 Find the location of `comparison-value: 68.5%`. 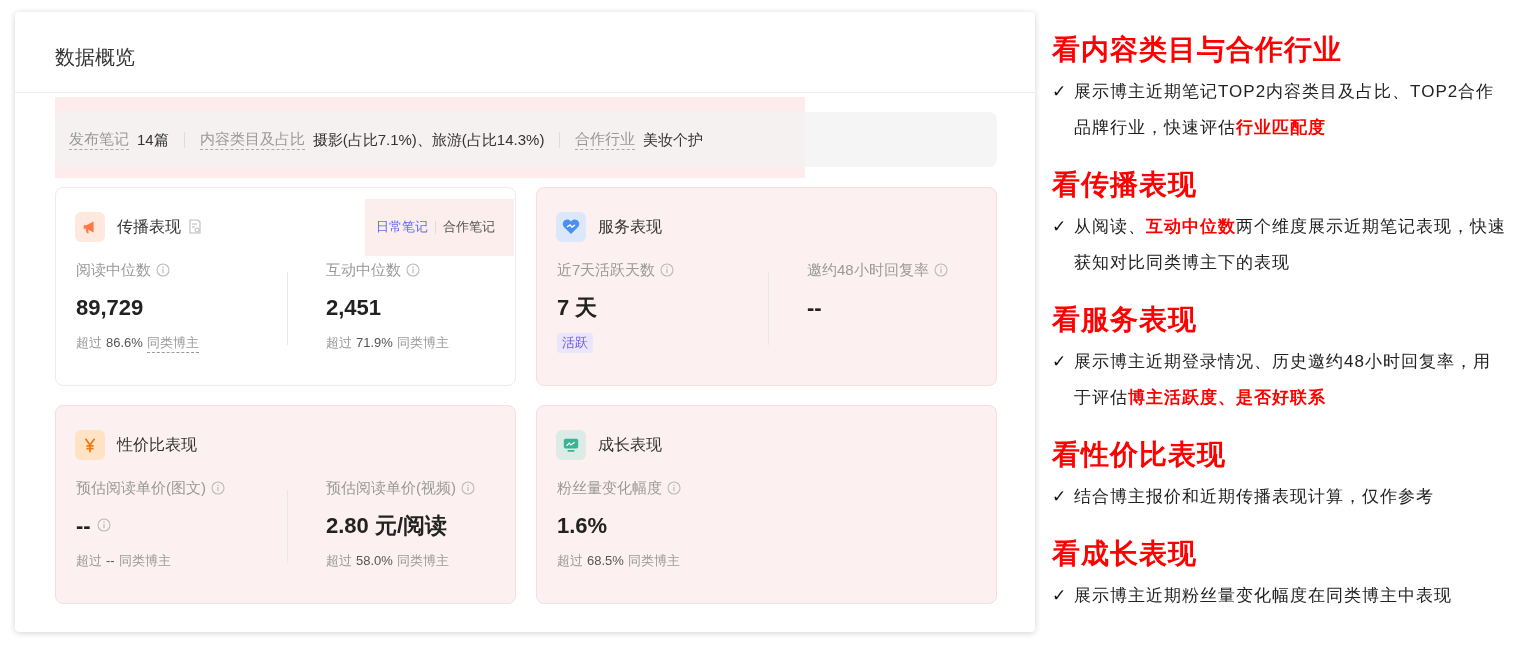

comparison-value: 68.5% is located at coordinates (605, 561).